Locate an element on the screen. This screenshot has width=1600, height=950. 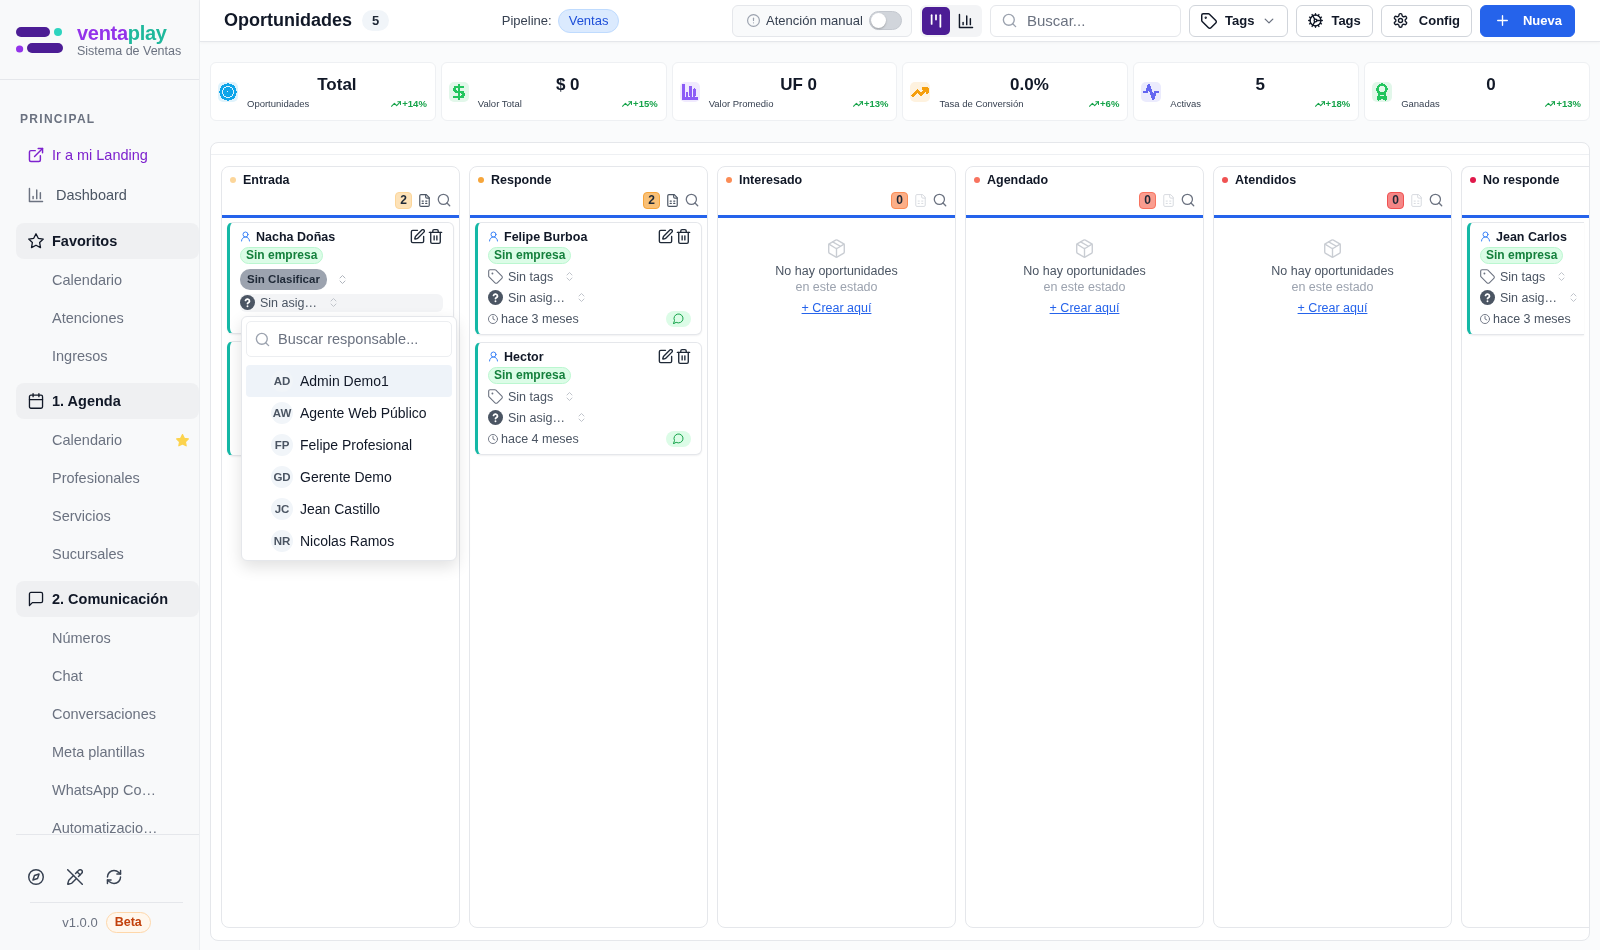
menu-option: AW Agente Web Público is located at coordinates (349, 413).